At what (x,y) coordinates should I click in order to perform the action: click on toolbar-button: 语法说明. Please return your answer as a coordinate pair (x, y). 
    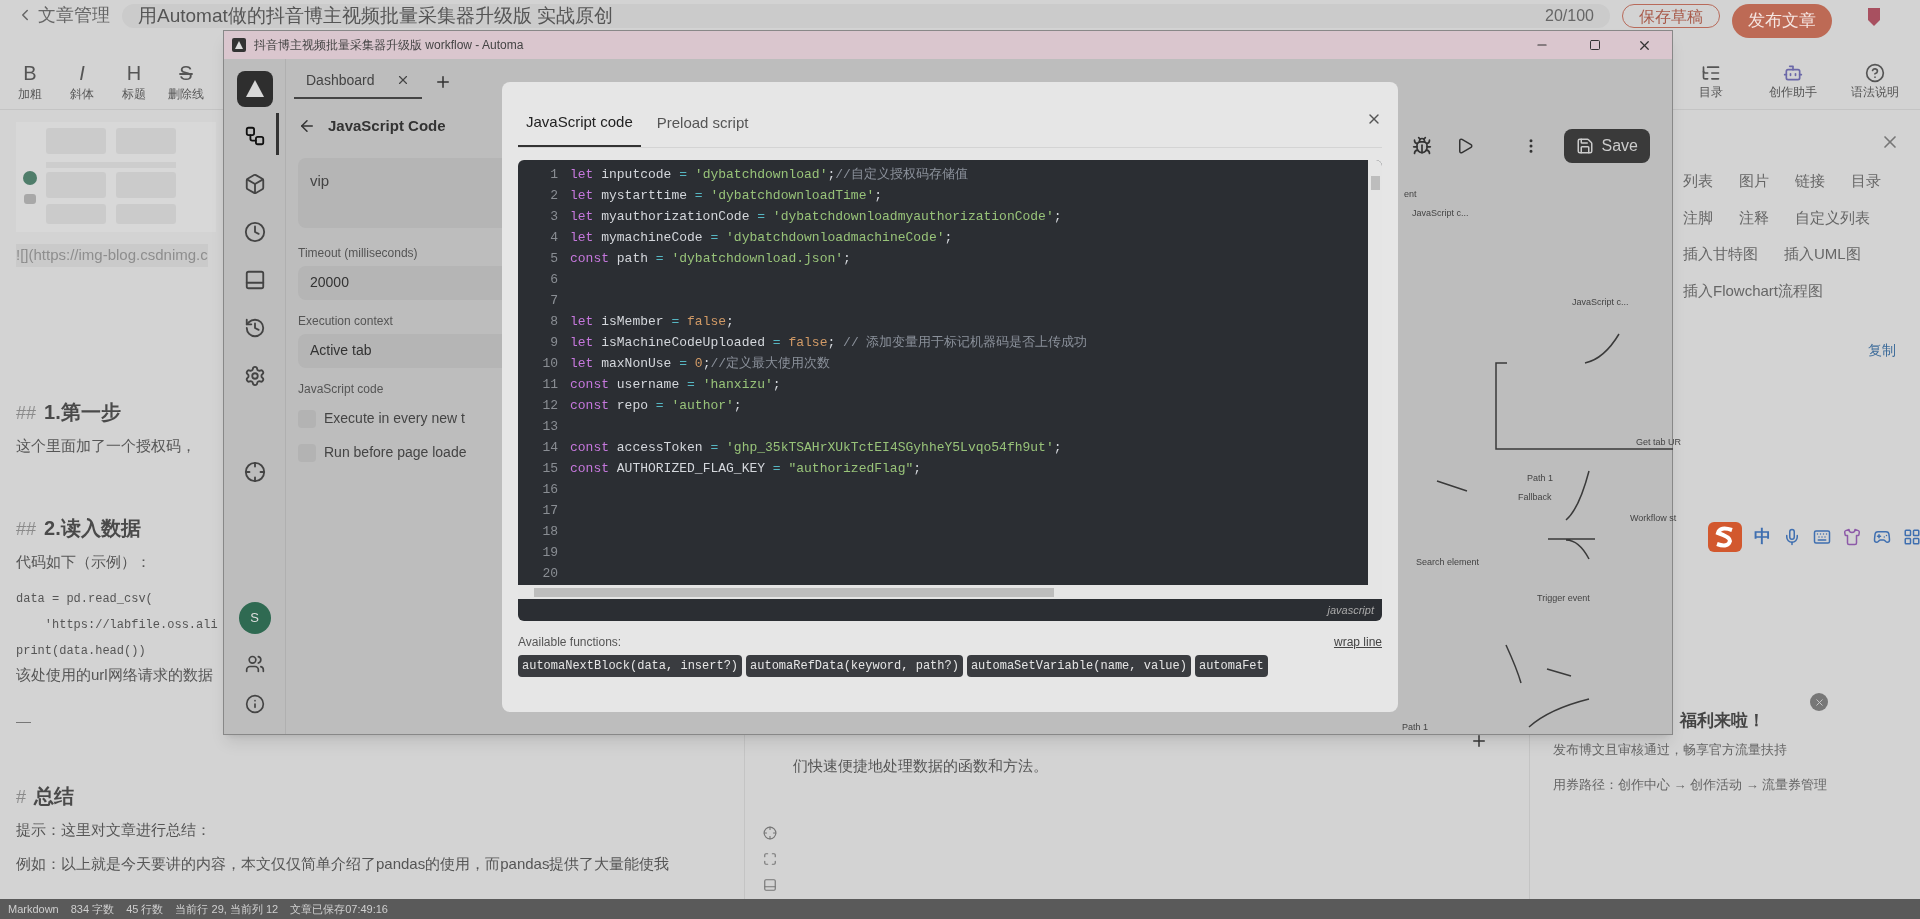
    Looking at the image, I should click on (1875, 81).